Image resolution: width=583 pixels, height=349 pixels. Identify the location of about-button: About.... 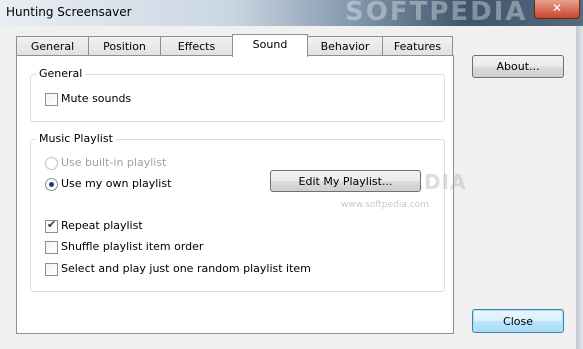
(518, 66).